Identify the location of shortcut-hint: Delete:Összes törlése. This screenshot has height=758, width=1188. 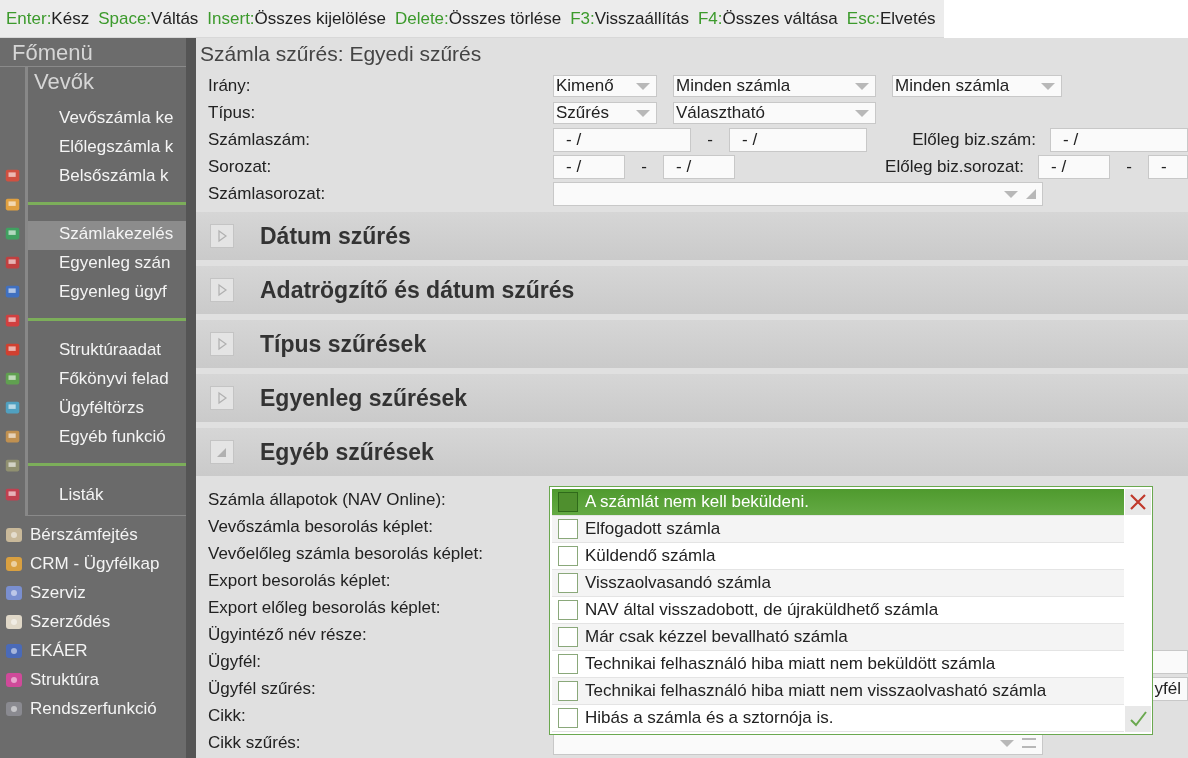
(478, 18).